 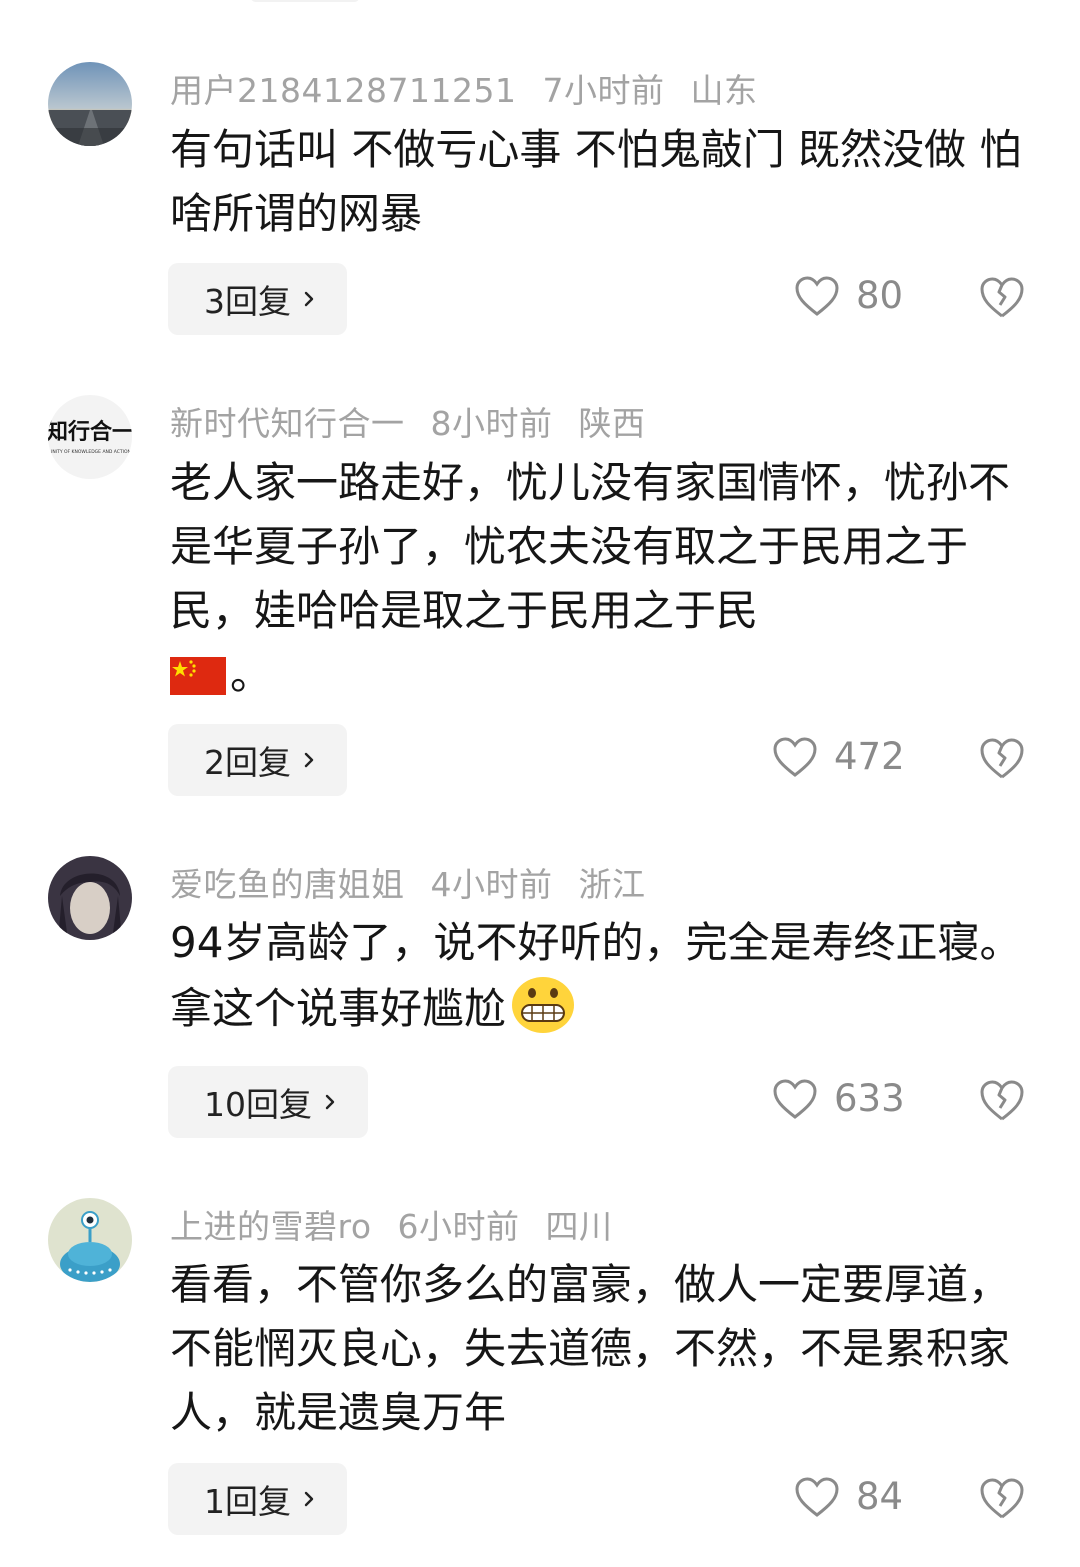 I want to click on reply-count-label: 10回复, so click(x=258, y=1104).